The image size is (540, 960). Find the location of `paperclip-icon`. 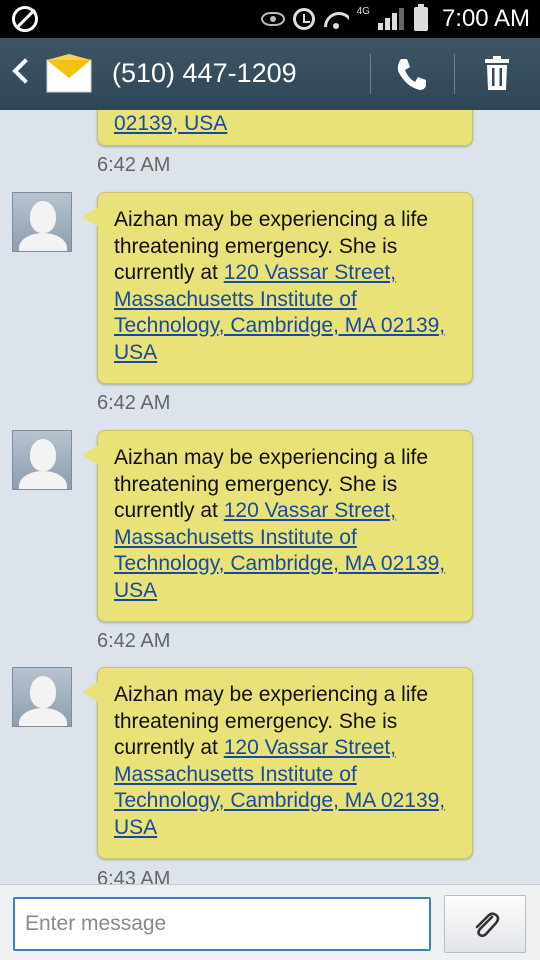

paperclip-icon is located at coordinates (487, 925).